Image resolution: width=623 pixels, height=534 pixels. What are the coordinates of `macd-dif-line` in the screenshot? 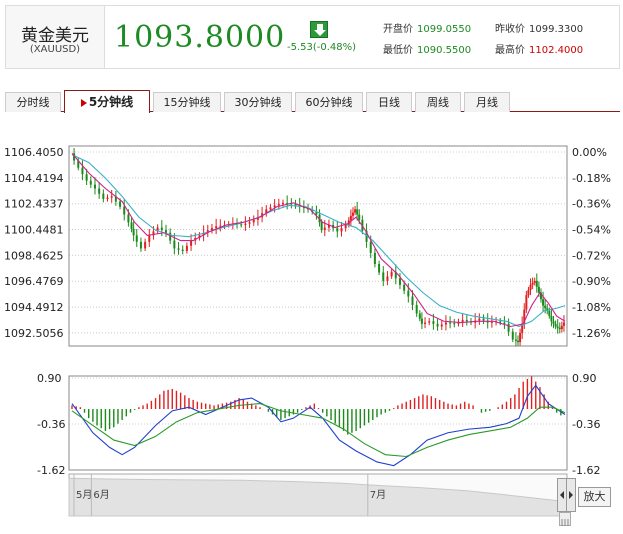 It's located at (318, 425).